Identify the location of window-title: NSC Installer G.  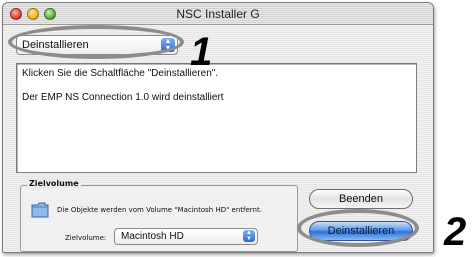
(218, 14).